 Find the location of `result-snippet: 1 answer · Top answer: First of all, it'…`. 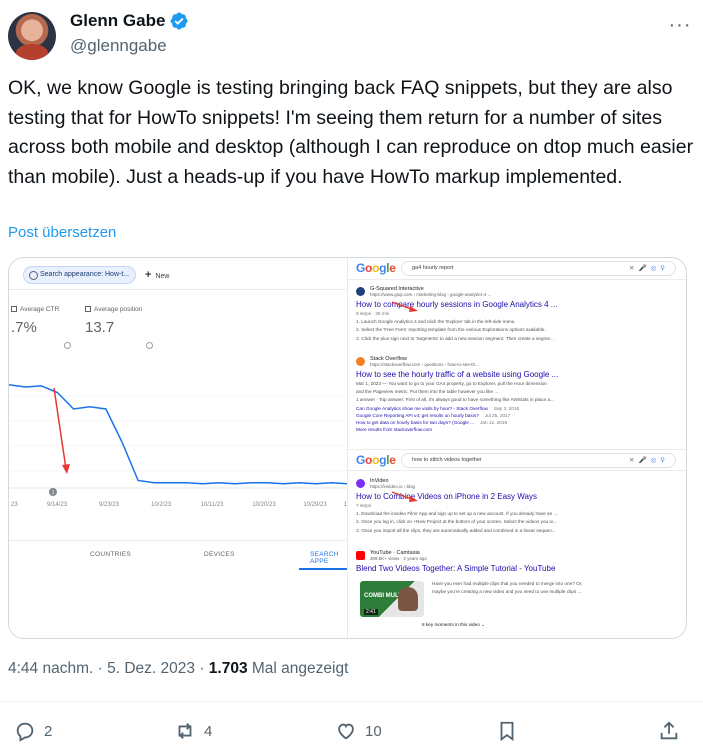

result-snippet: 1 answer · Top answer: First of all, it'… is located at coordinates (455, 400).